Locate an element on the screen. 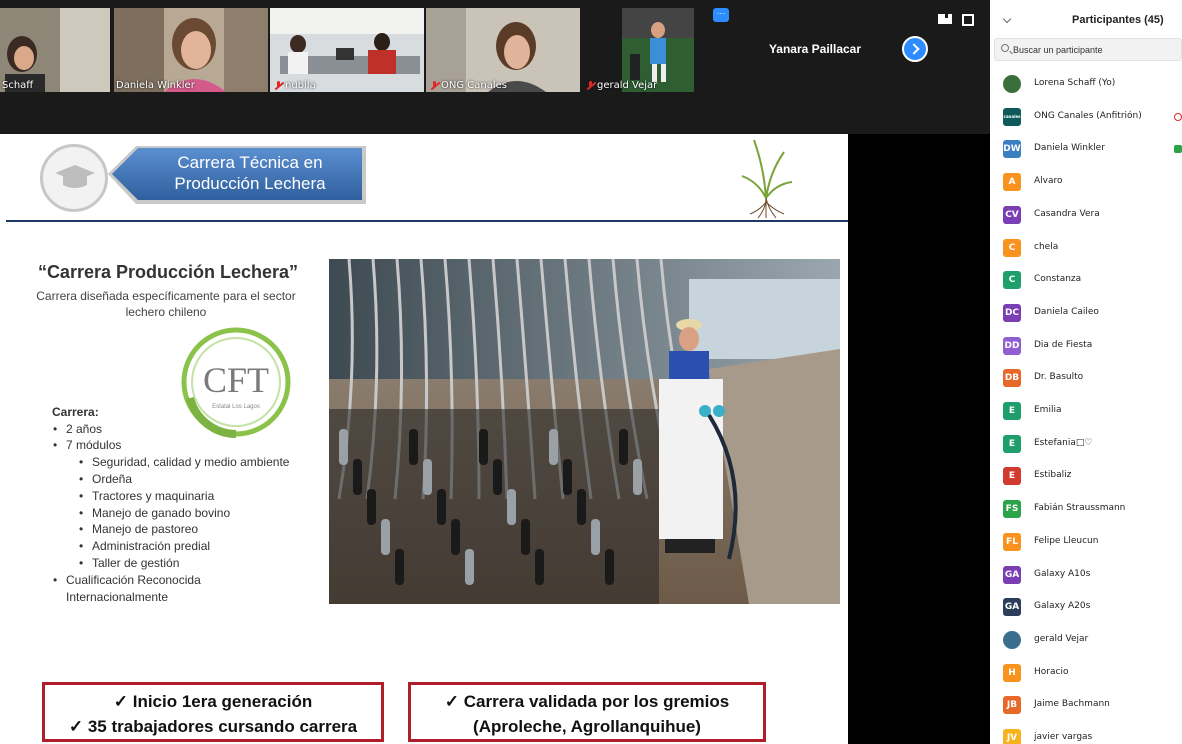 The width and height of the screenshot is (1182, 744). participant-row: Lorena Schaff (Yo) is located at coordinates (1086, 86).